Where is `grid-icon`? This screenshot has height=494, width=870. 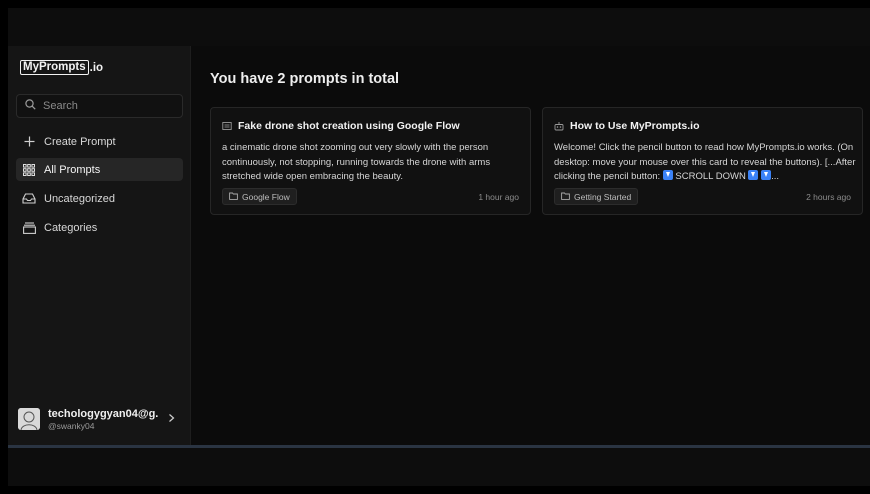 grid-icon is located at coordinates (29, 170).